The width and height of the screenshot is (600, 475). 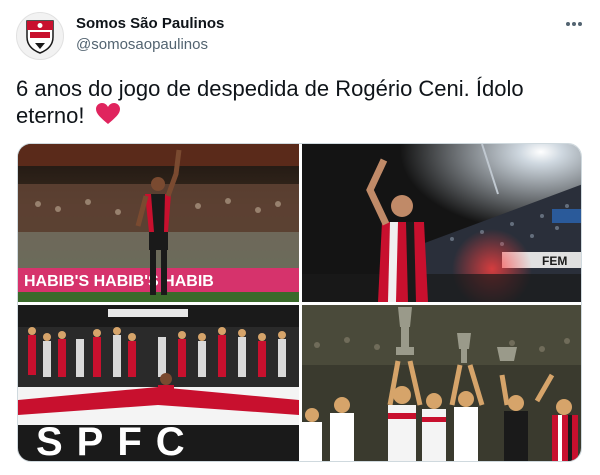 I want to click on user-handle: @somosaopaulinos, so click(x=142, y=44).